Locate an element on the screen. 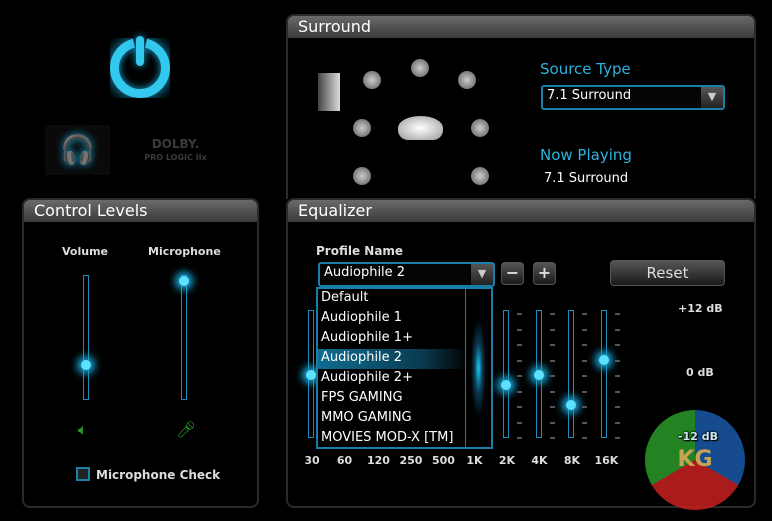 This screenshot has width=772, height=521. eq-freq-label: 16K is located at coordinates (606, 460).